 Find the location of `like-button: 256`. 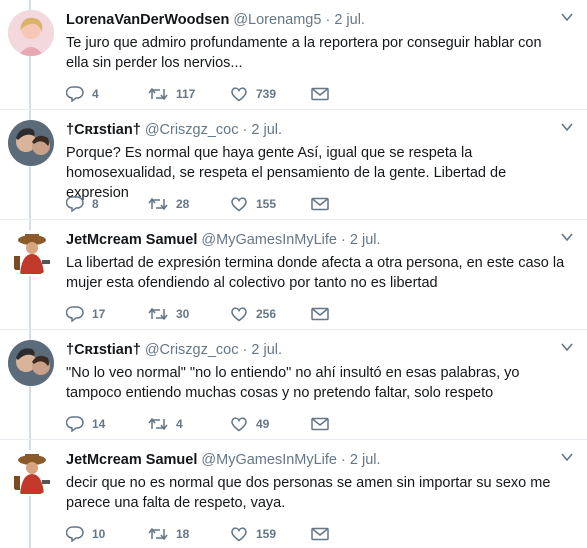

like-button: 256 is located at coordinates (253, 314).